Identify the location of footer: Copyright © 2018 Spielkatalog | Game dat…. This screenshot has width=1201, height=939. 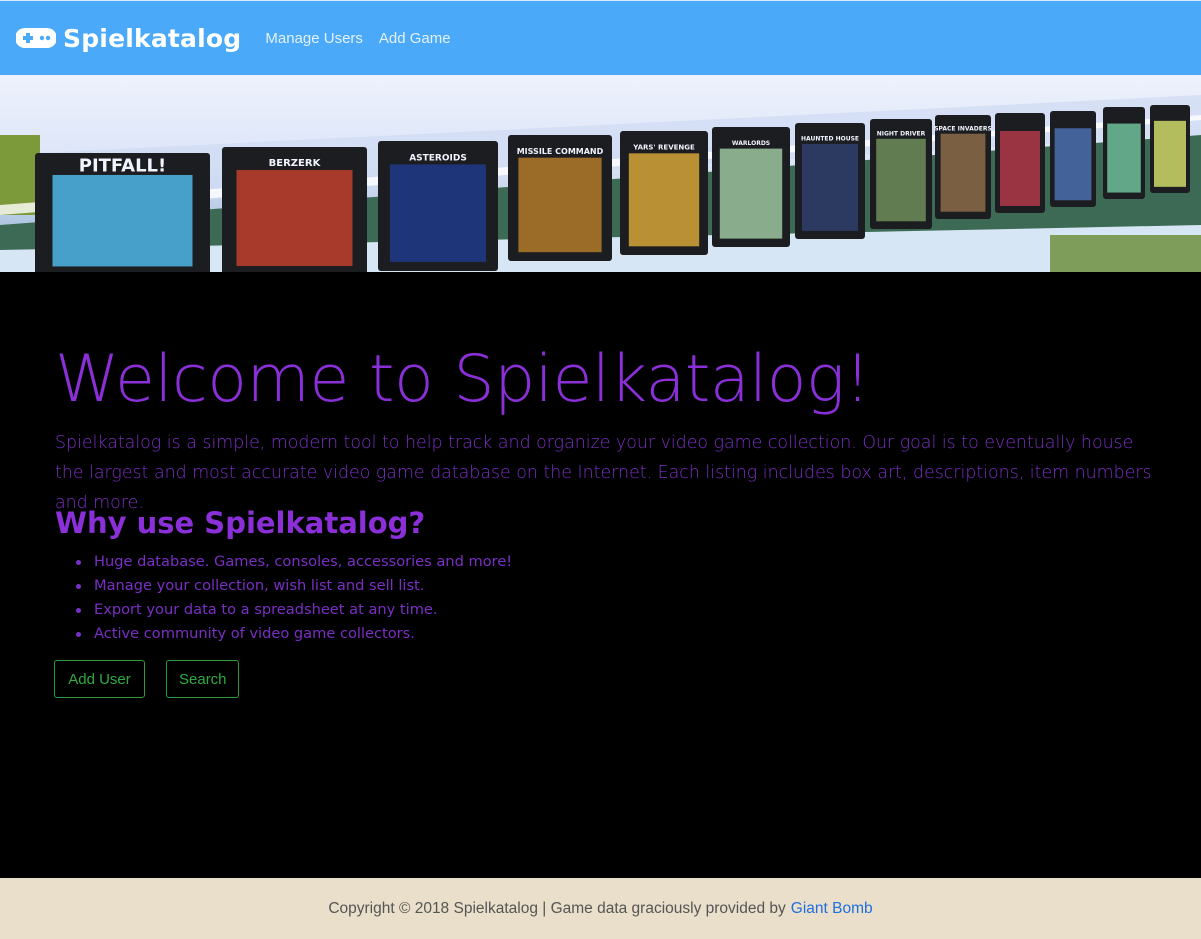
(600, 908).